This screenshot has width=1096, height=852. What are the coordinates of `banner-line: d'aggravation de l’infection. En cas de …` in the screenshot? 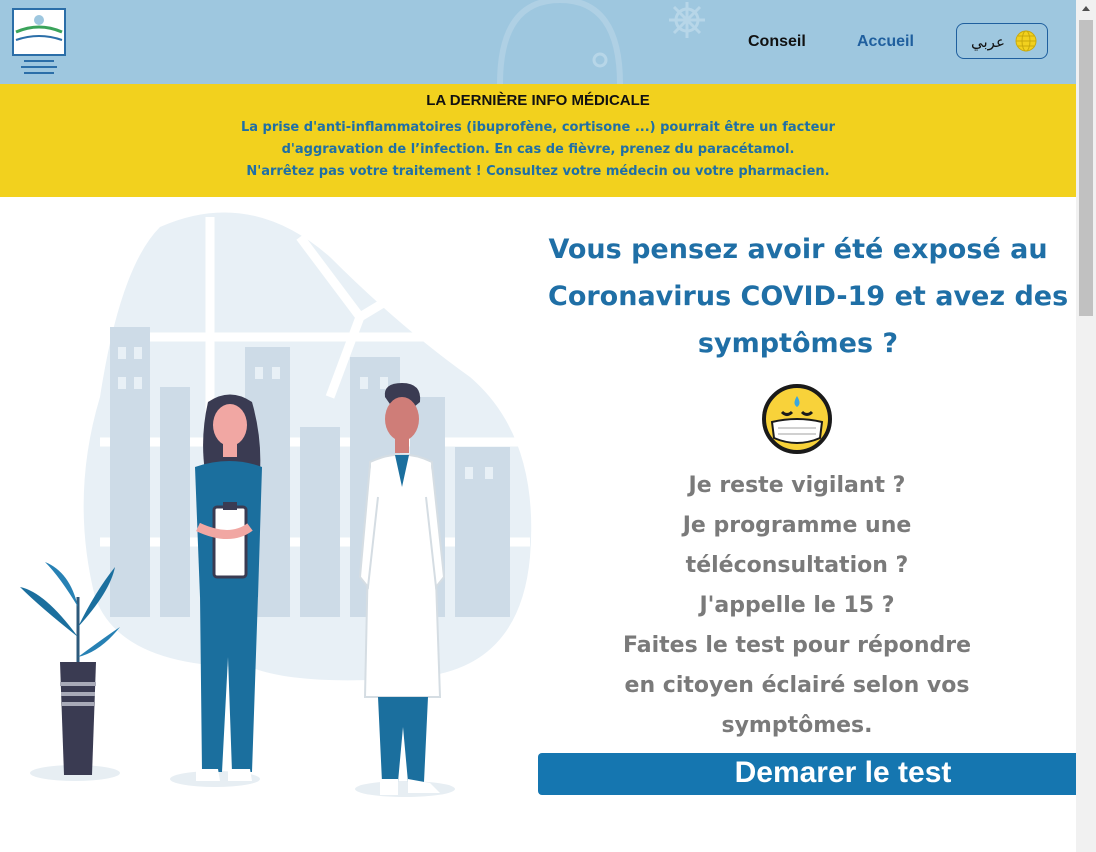 It's located at (538, 149).